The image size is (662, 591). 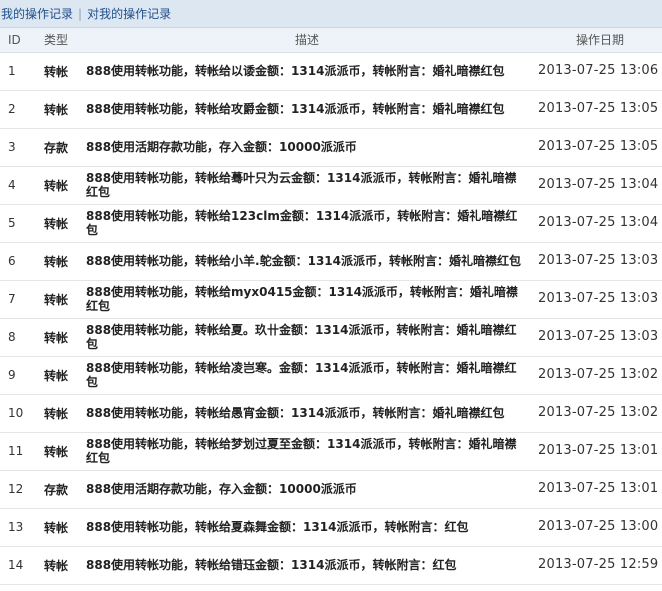 What do you see at coordinates (18, 299) in the screenshot?
I see `record-id-cell: 7` at bounding box center [18, 299].